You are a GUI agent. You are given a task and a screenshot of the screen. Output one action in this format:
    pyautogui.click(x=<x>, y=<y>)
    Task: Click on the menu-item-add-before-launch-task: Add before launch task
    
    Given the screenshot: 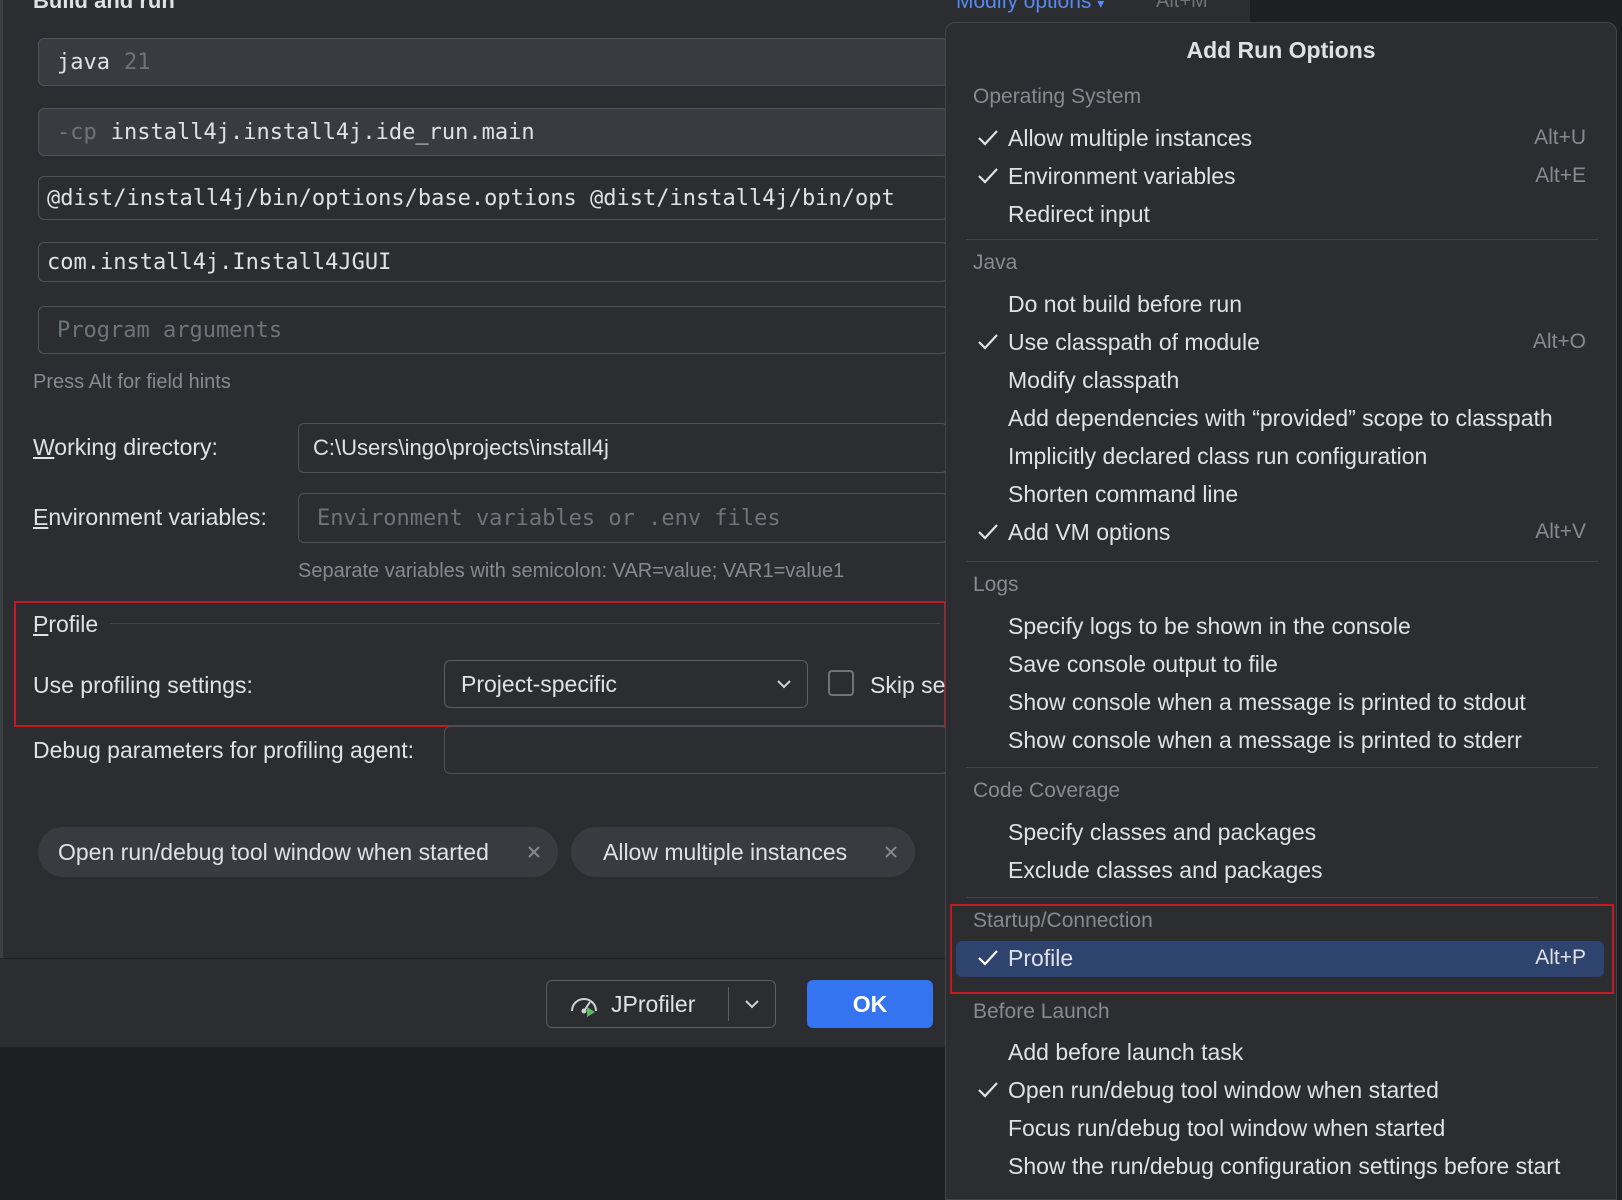 What is the action you would take?
    pyautogui.click(x=1280, y=1053)
    